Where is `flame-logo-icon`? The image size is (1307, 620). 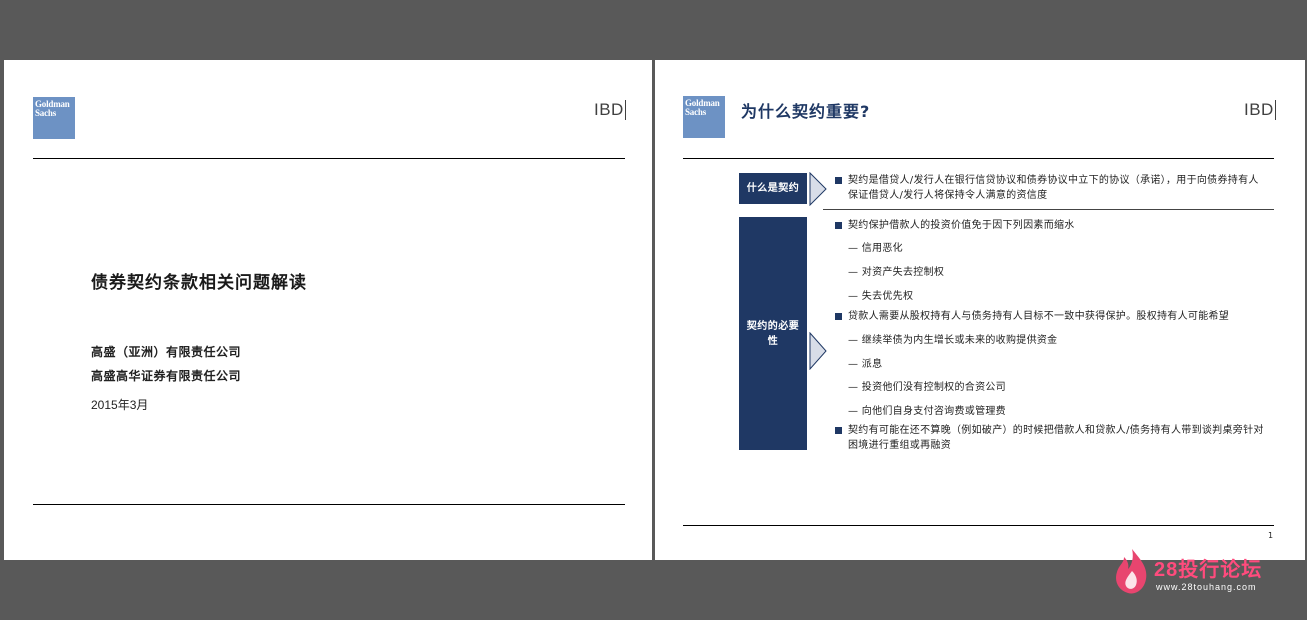 flame-logo-icon is located at coordinates (1131, 571).